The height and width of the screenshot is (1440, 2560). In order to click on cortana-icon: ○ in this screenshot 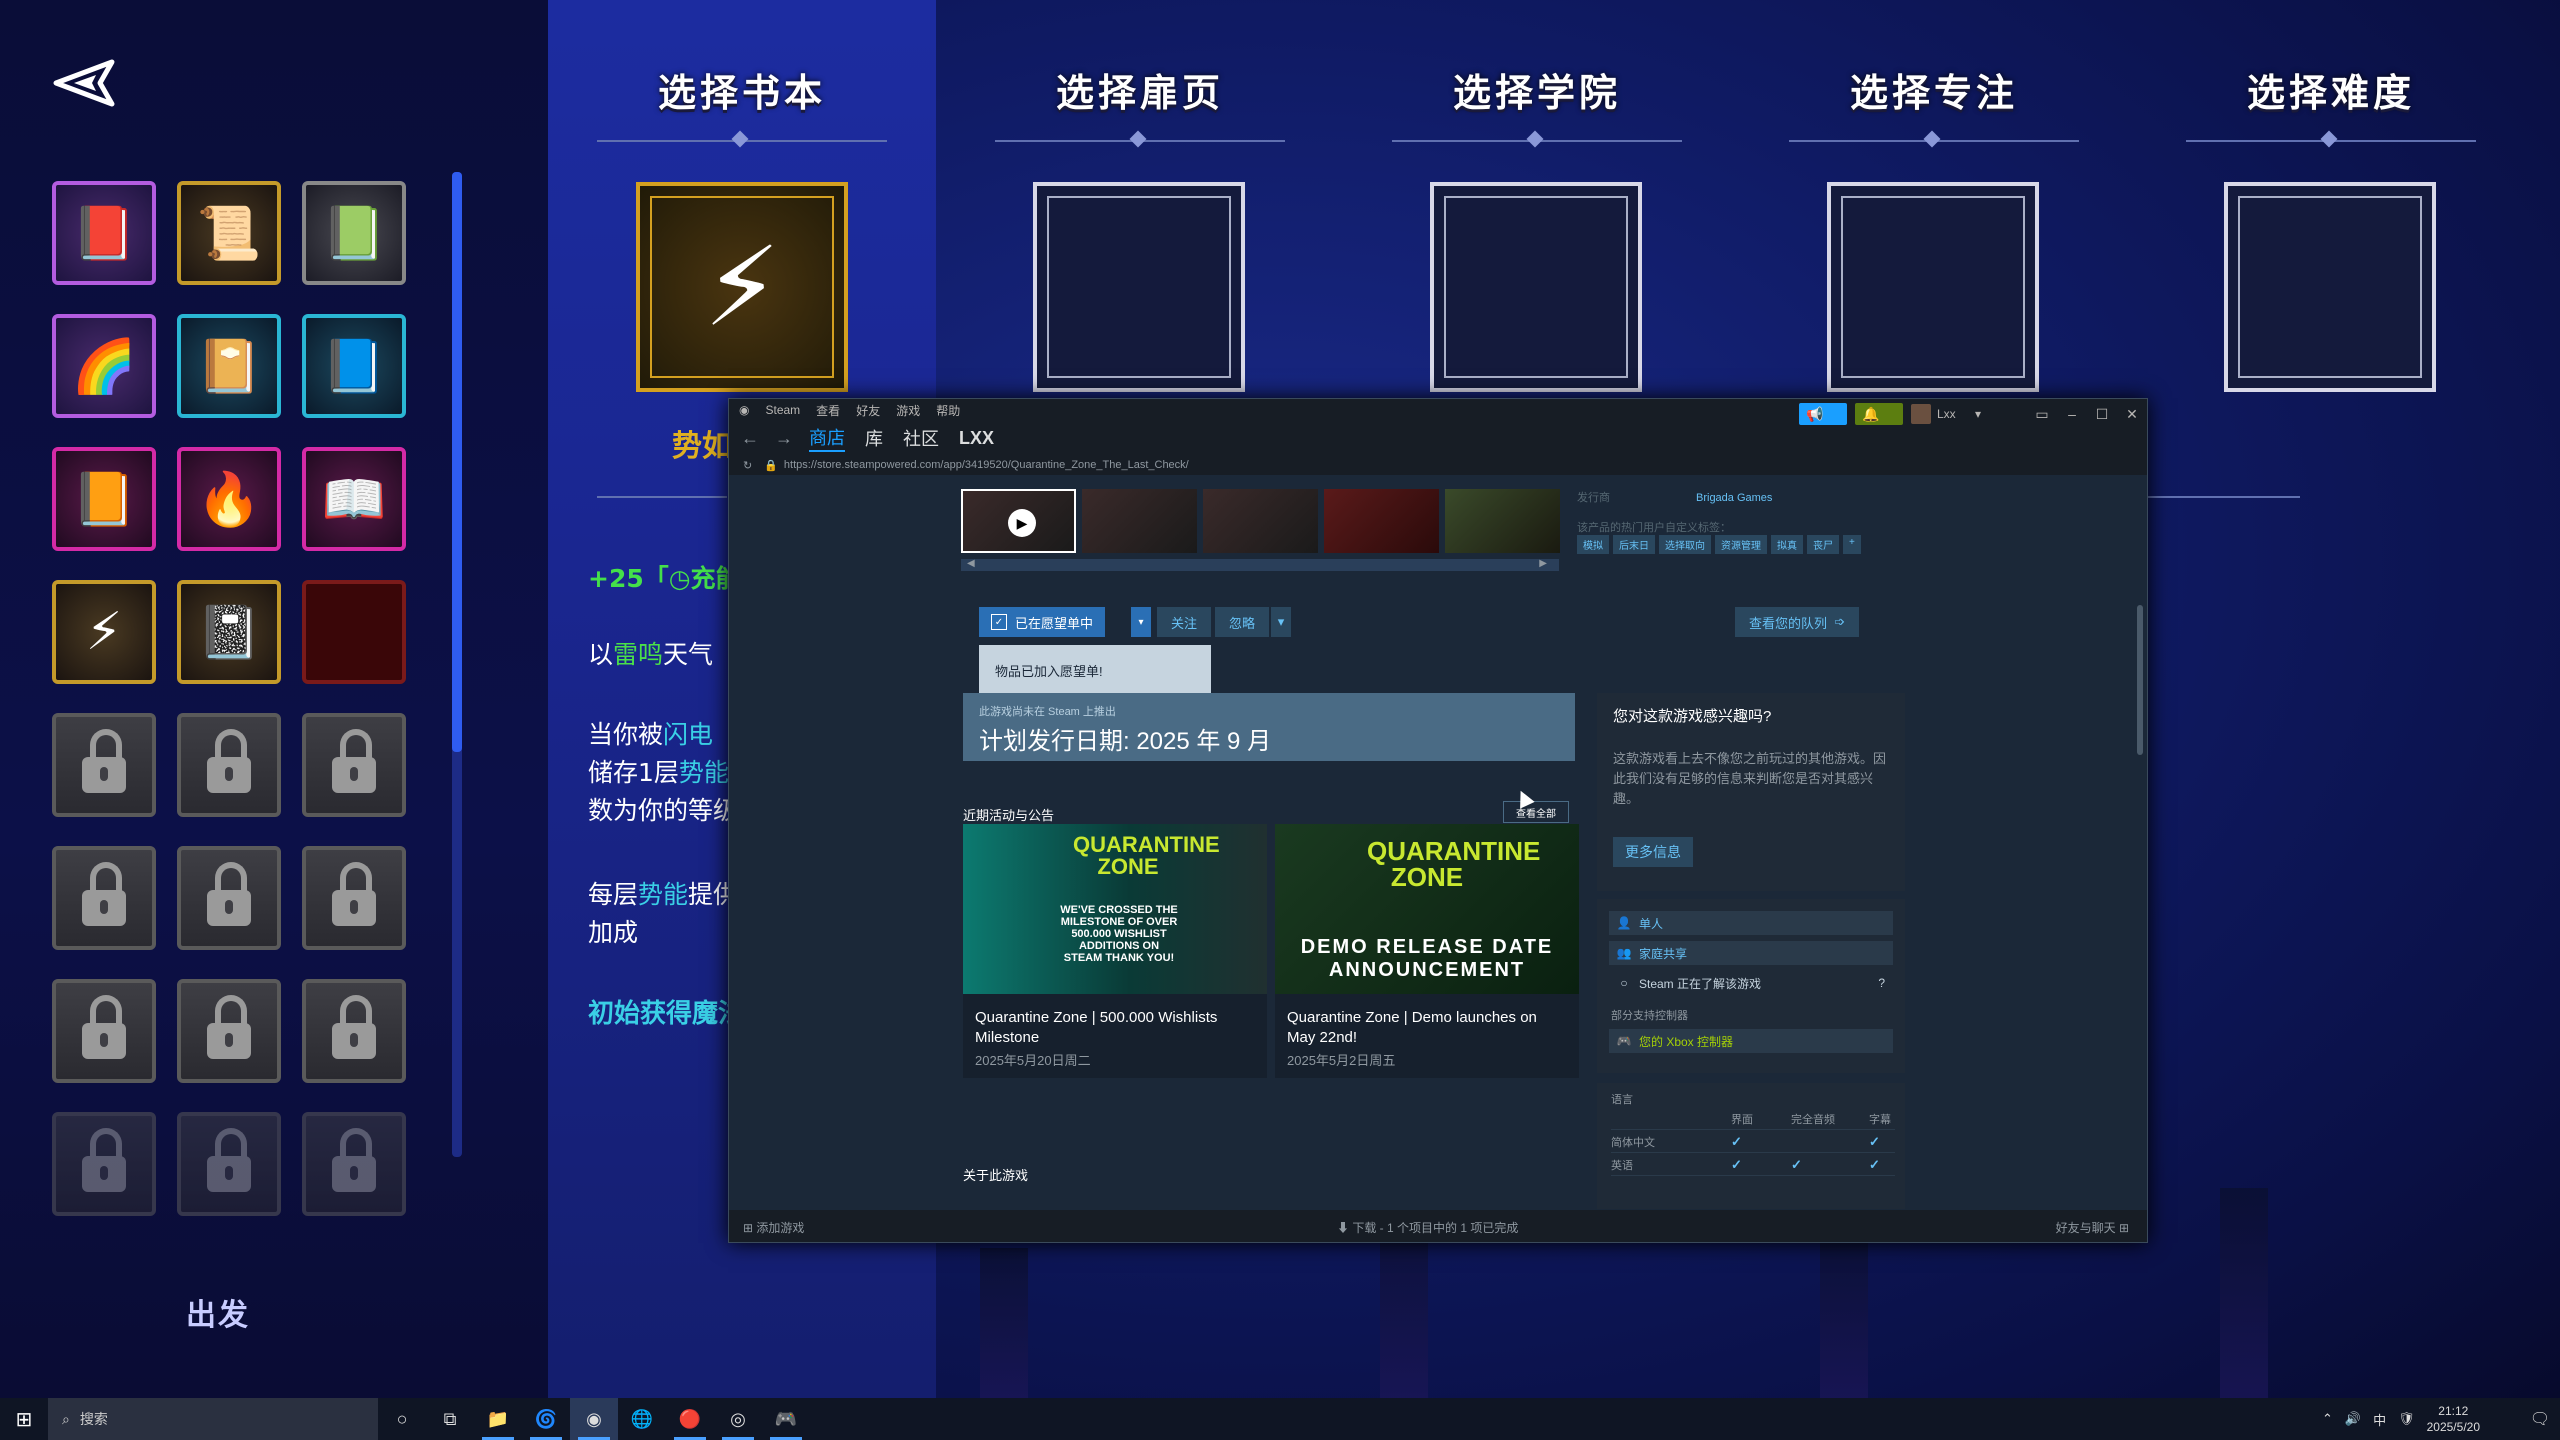, I will do `click(402, 1419)`.